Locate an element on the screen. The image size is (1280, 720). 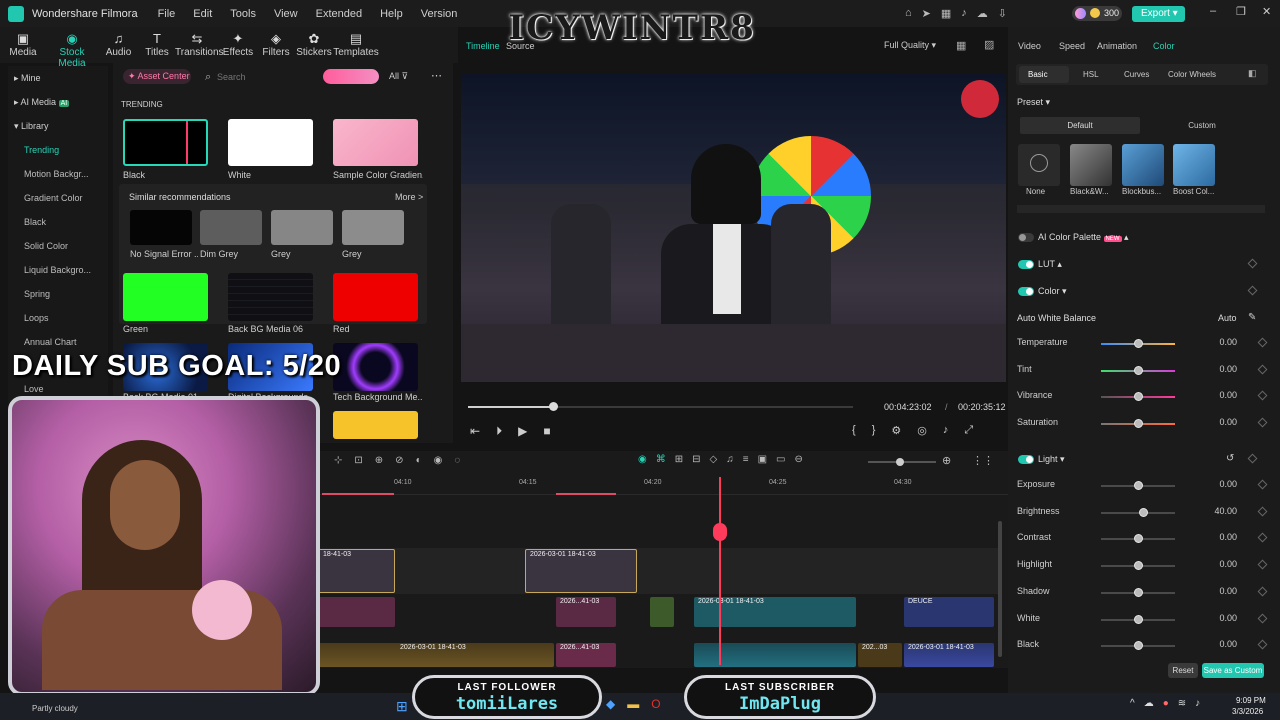
tab-video: Video is located at coordinates (1029, 46).